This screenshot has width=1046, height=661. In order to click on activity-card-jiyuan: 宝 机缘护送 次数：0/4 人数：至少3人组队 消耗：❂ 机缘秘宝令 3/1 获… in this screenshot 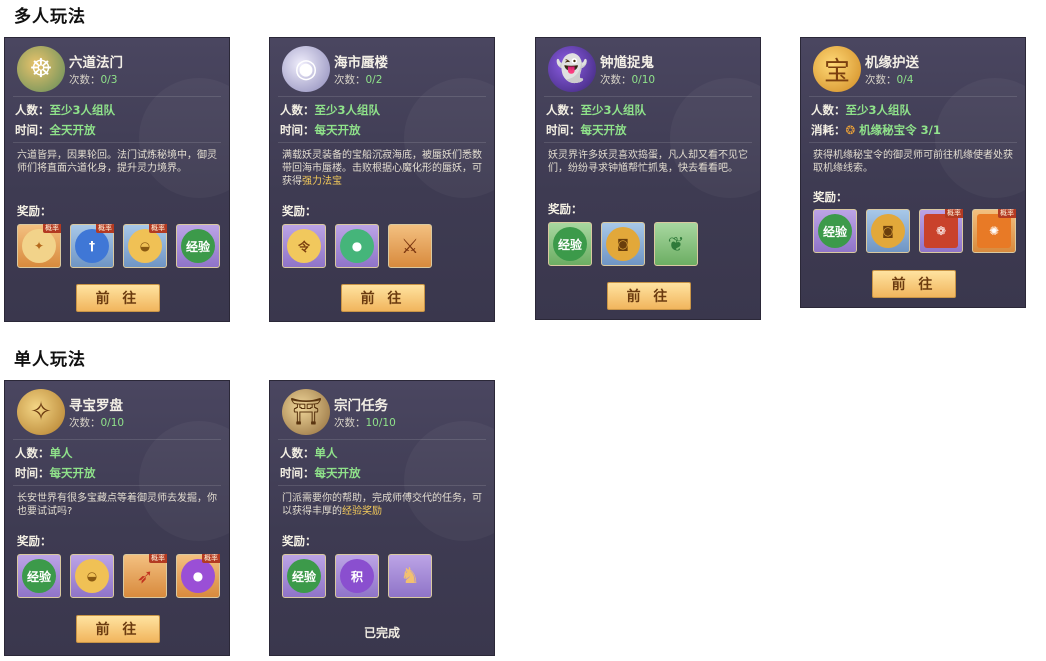, I will do `click(913, 172)`.